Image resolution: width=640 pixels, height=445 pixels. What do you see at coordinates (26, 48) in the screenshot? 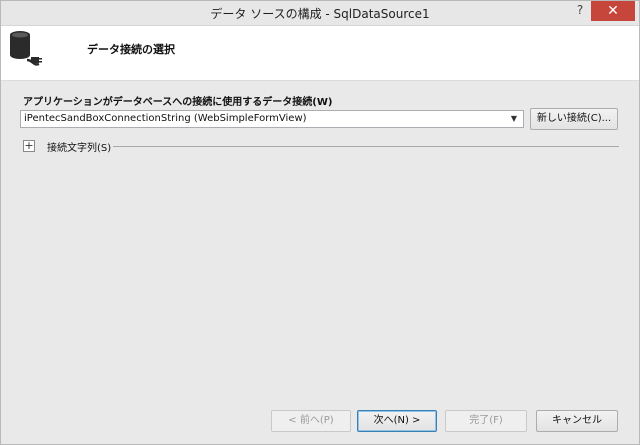
I see `database-connection-icon` at bounding box center [26, 48].